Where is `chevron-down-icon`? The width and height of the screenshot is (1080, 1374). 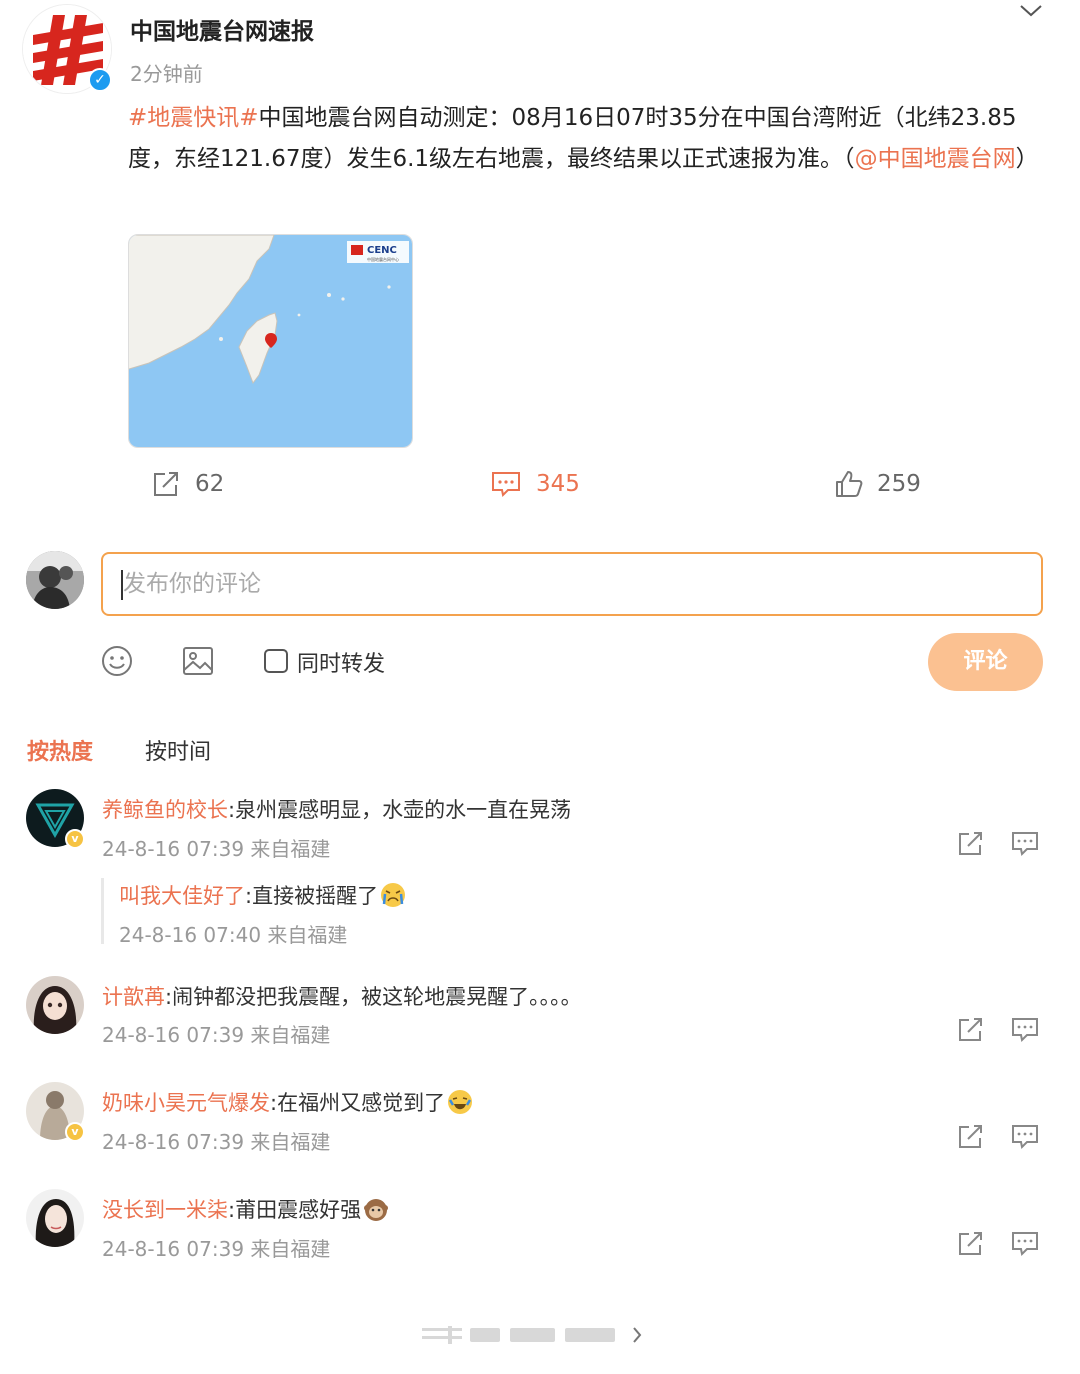
chevron-down-icon is located at coordinates (1031, 12).